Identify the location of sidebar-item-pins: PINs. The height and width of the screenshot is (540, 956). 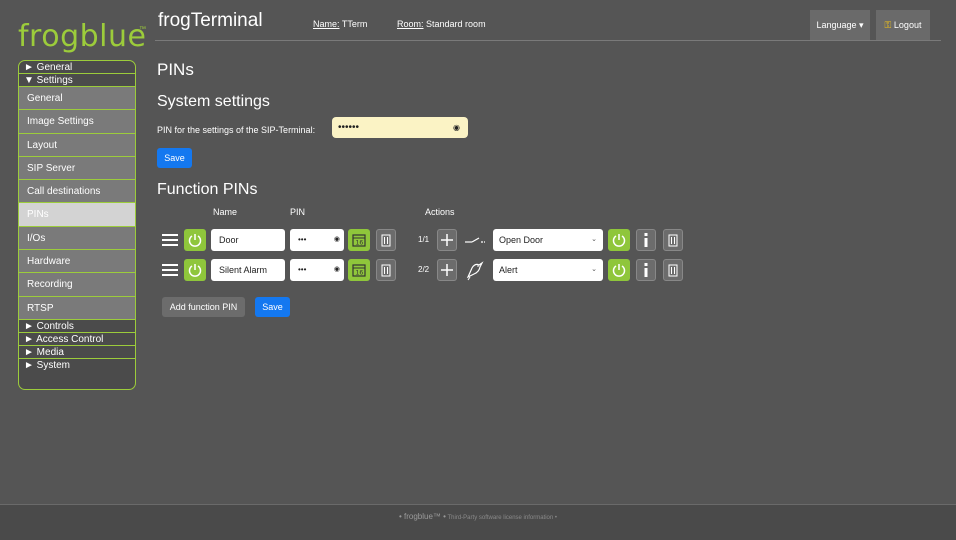
(77, 215).